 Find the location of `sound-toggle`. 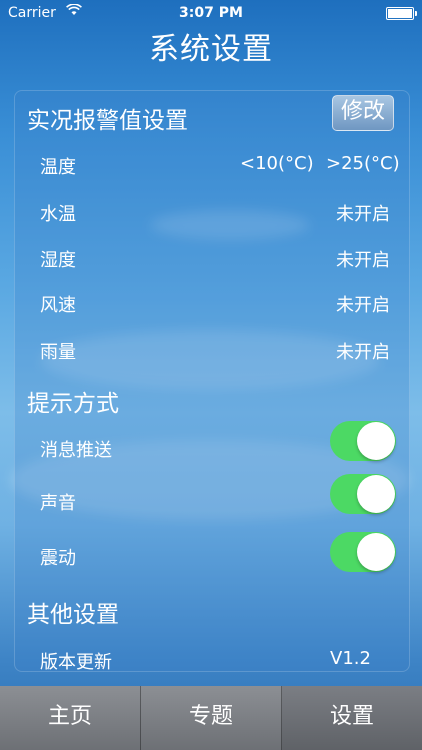

sound-toggle is located at coordinates (363, 494).